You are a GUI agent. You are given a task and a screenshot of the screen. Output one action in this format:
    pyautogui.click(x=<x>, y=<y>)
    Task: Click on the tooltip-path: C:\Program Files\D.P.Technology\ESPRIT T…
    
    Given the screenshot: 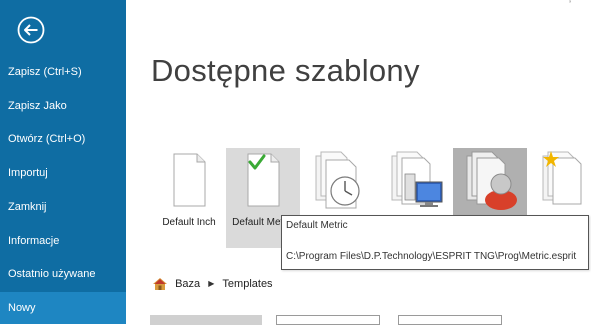 What is the action you would take?
    pyautogui.click(x=431, y=256)
    